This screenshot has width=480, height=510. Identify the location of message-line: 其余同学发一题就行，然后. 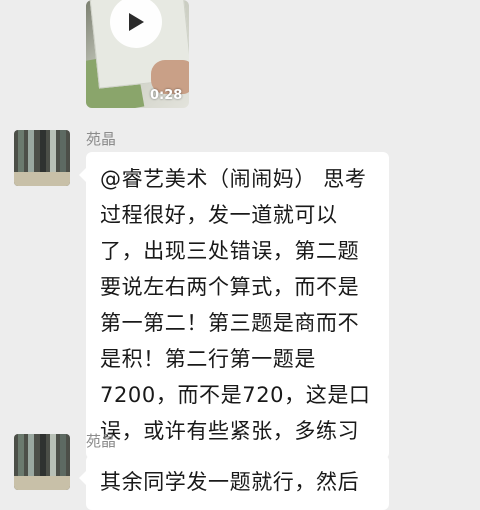
(230, 482).